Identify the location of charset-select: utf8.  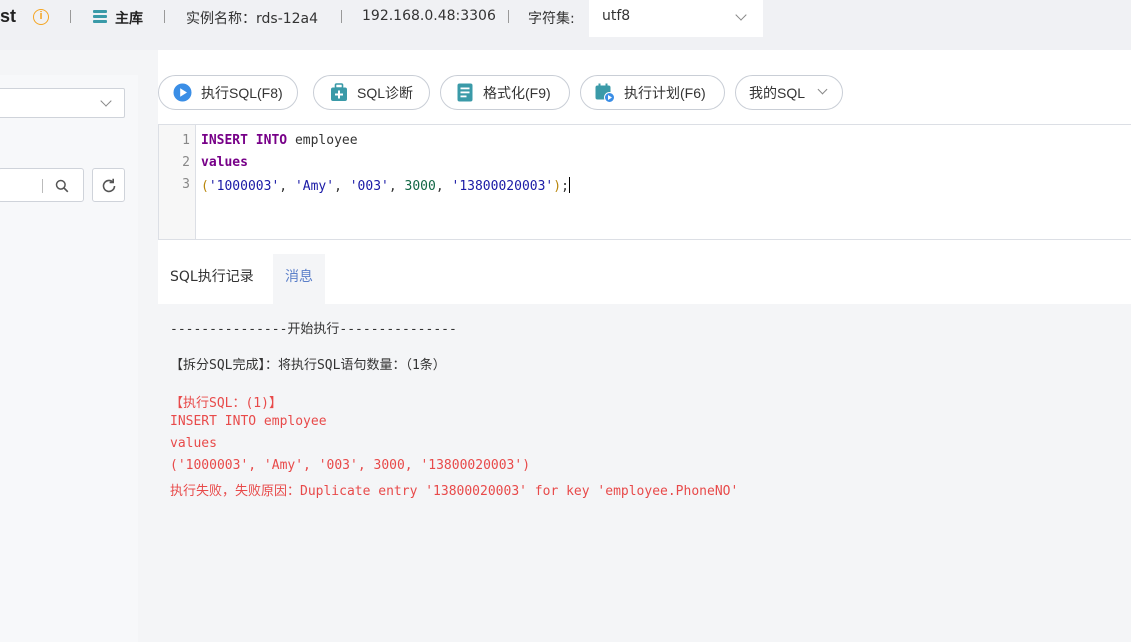
(676, 18).